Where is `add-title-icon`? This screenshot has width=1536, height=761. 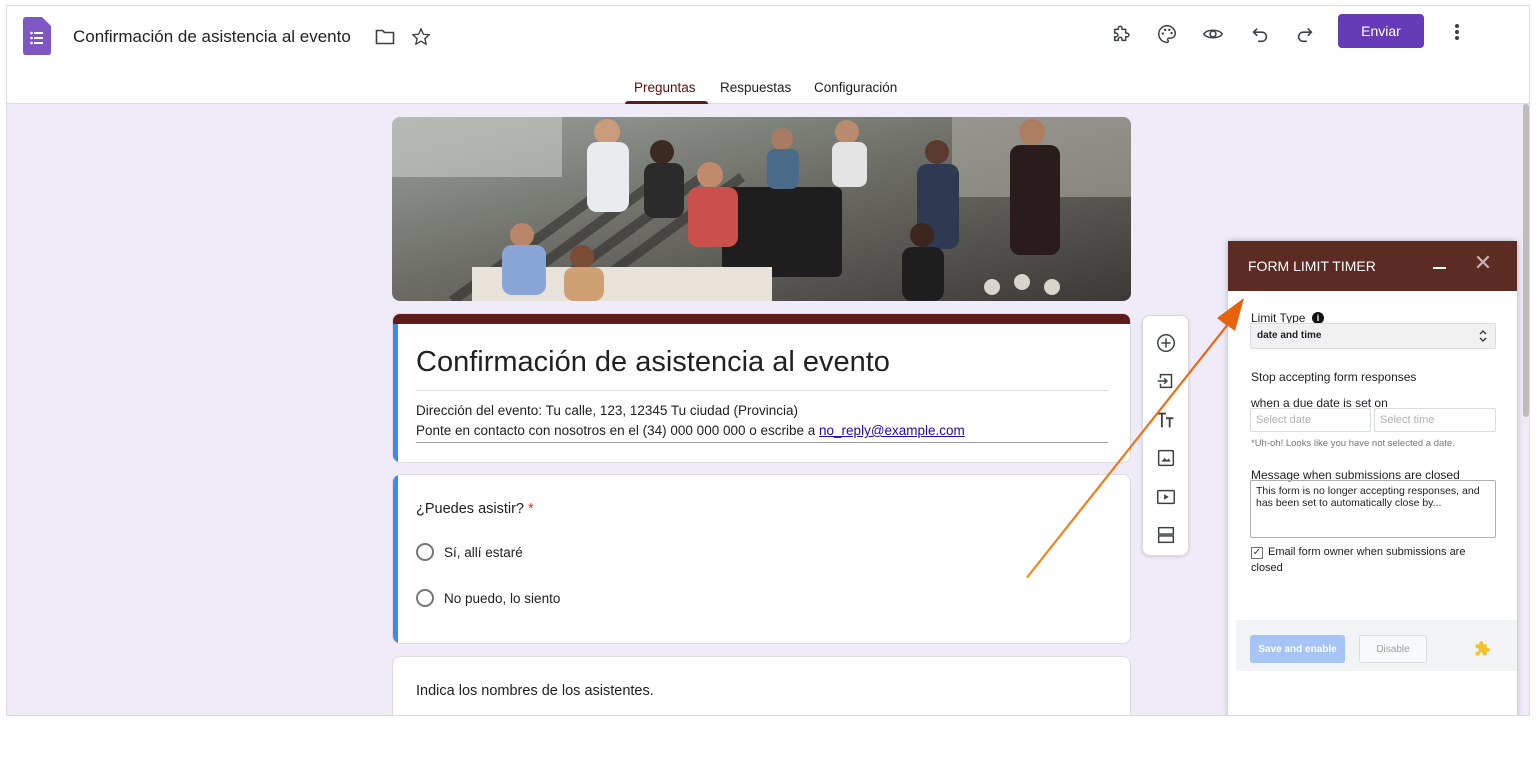 add-title-icon is located at coordinates (1166, 420).